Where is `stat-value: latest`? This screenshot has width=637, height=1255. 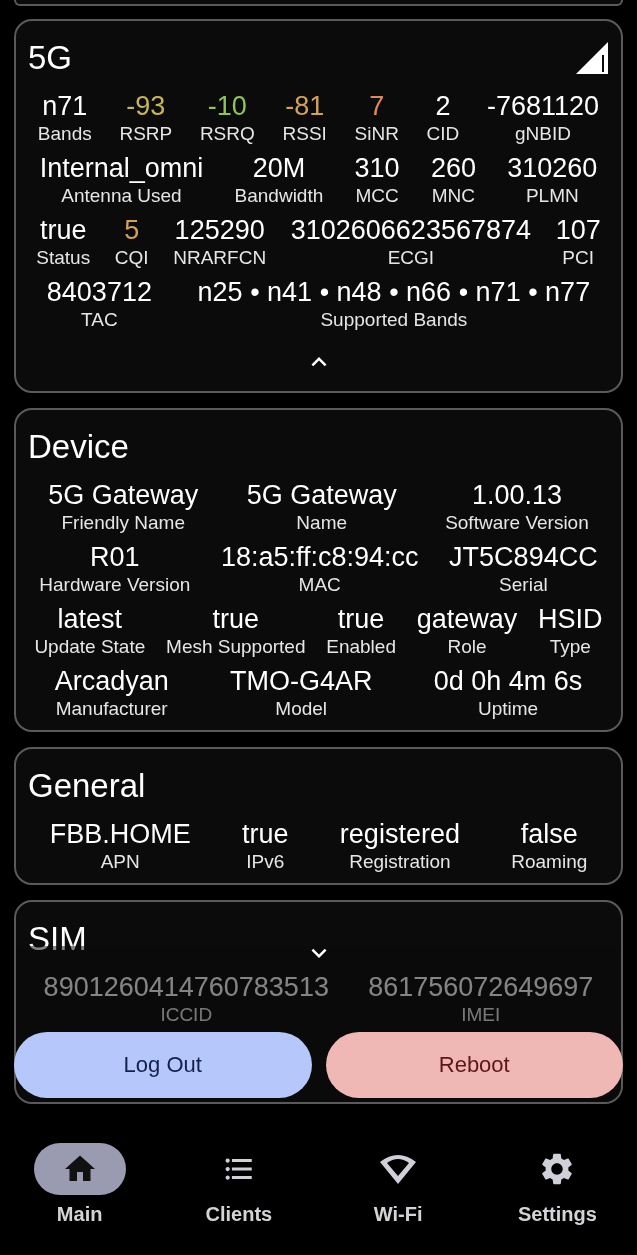
stat-value: latest is located at coordinates (90, 619).